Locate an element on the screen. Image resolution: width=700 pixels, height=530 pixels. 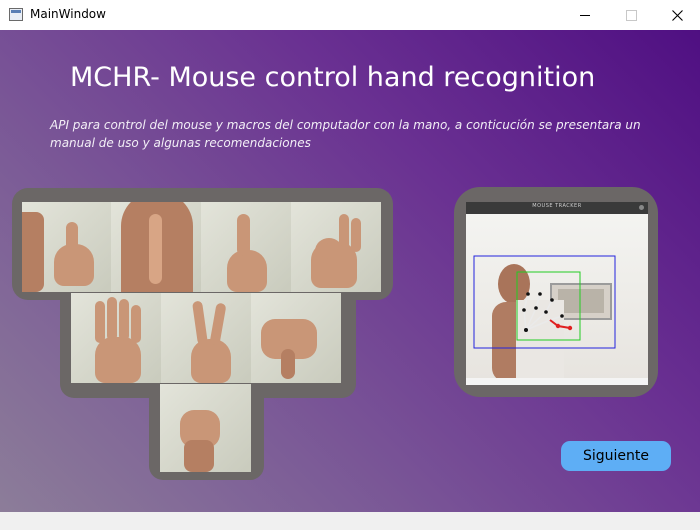
tracker-close-icon is located at coordinates (641, 207).